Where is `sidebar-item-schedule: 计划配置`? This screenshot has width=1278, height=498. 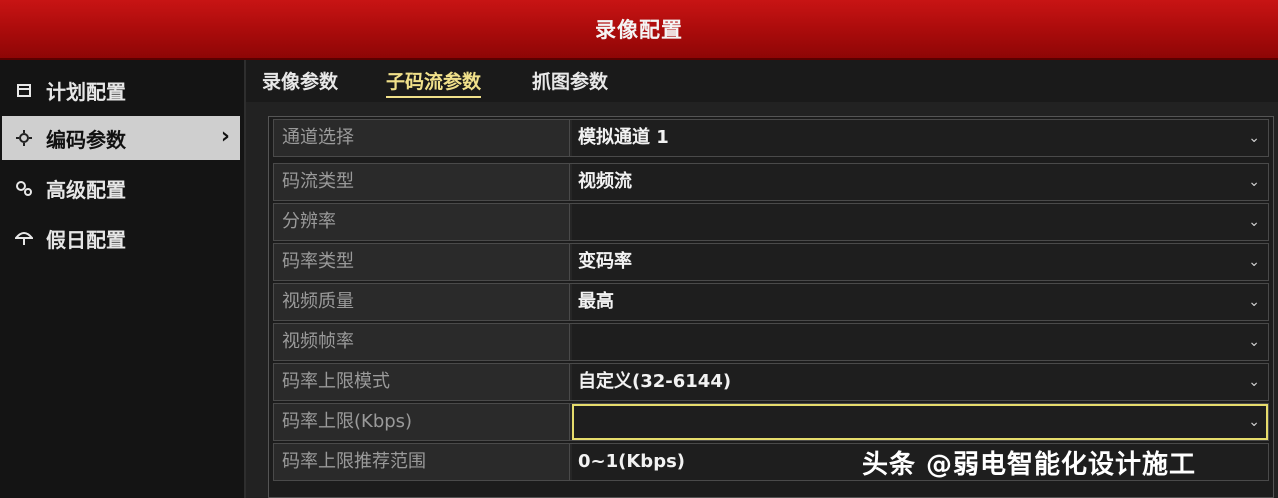
sidebar-item-schedule: 计划配置 is located at coordinates (121, 90).